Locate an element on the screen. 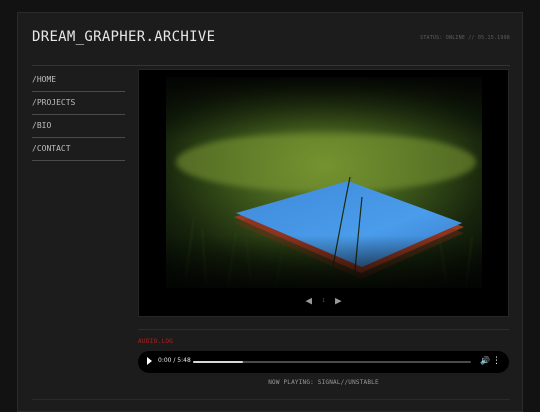 The height and width of the screenshot is (412, 540). nav-item-projects: /PROJECTS is located at coordinates (78, 103).